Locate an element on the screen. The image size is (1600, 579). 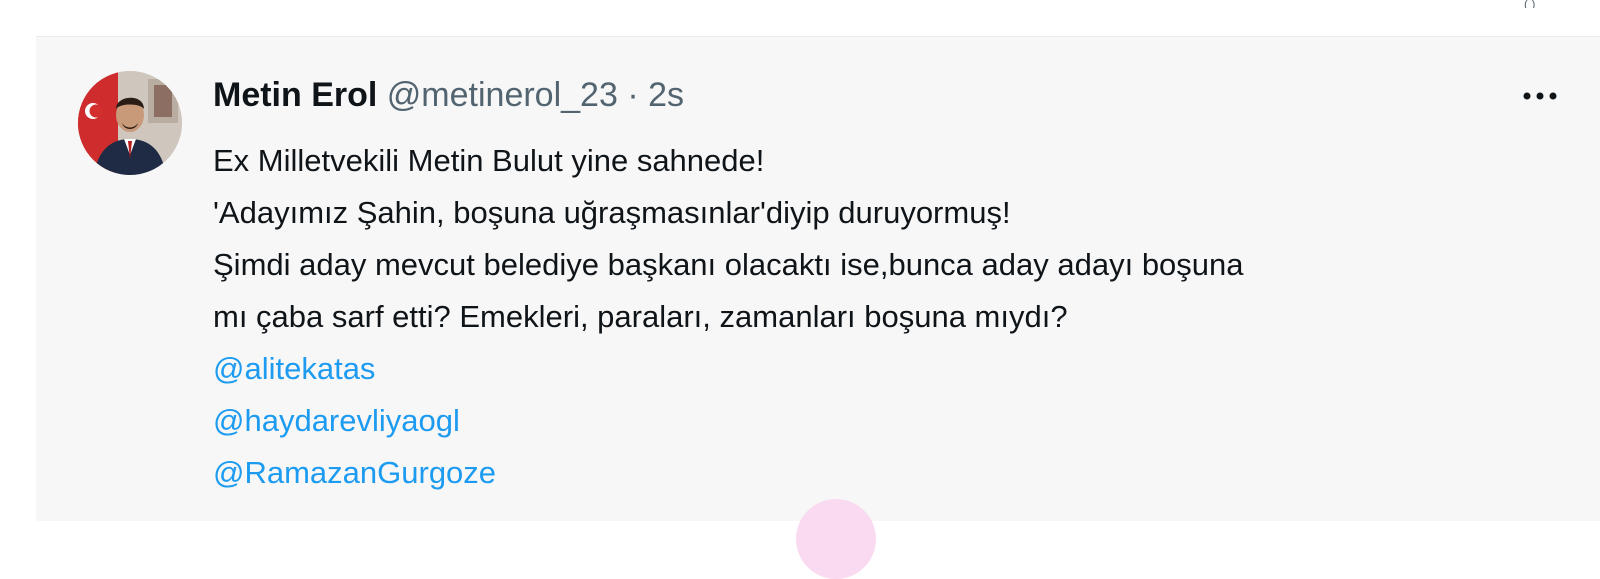
tweet-header: Metin Erol @metinerol_23 · 2s is located at coordinates (448, 95).